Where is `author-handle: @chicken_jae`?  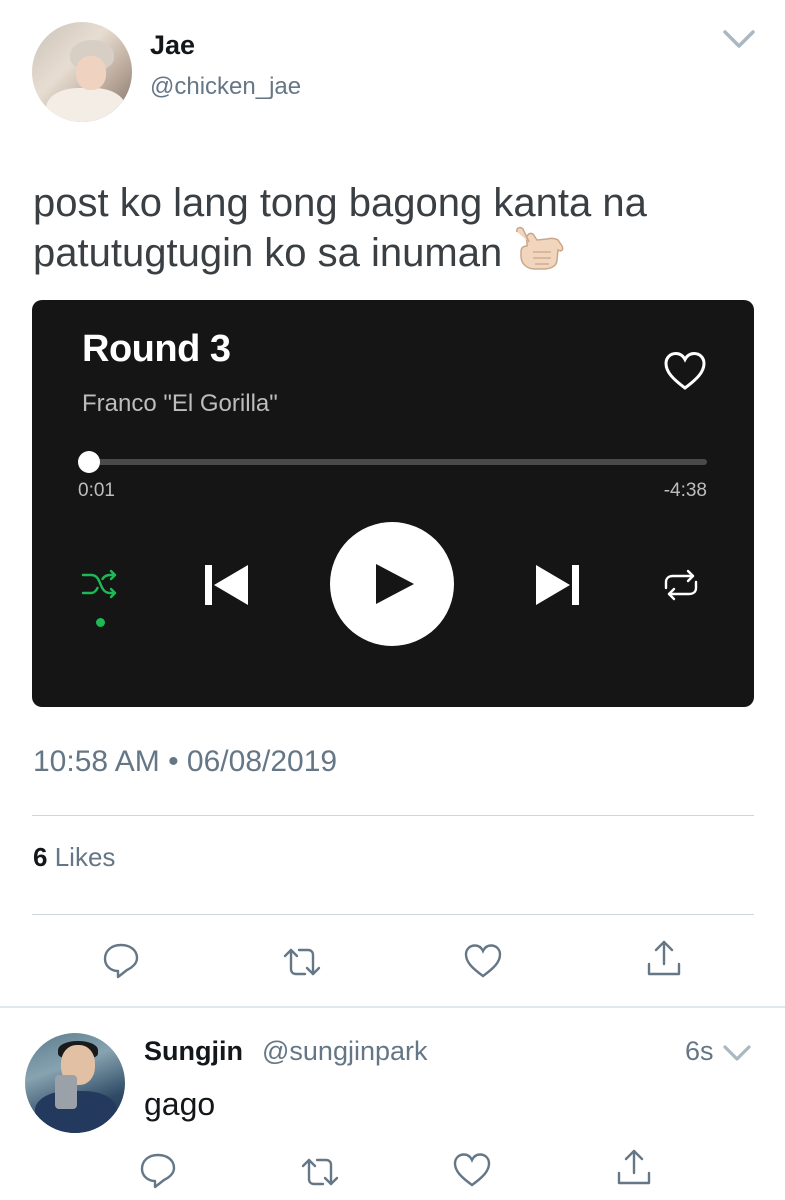
author-handle: @chicken_jae is located at coordinates (225, 87).